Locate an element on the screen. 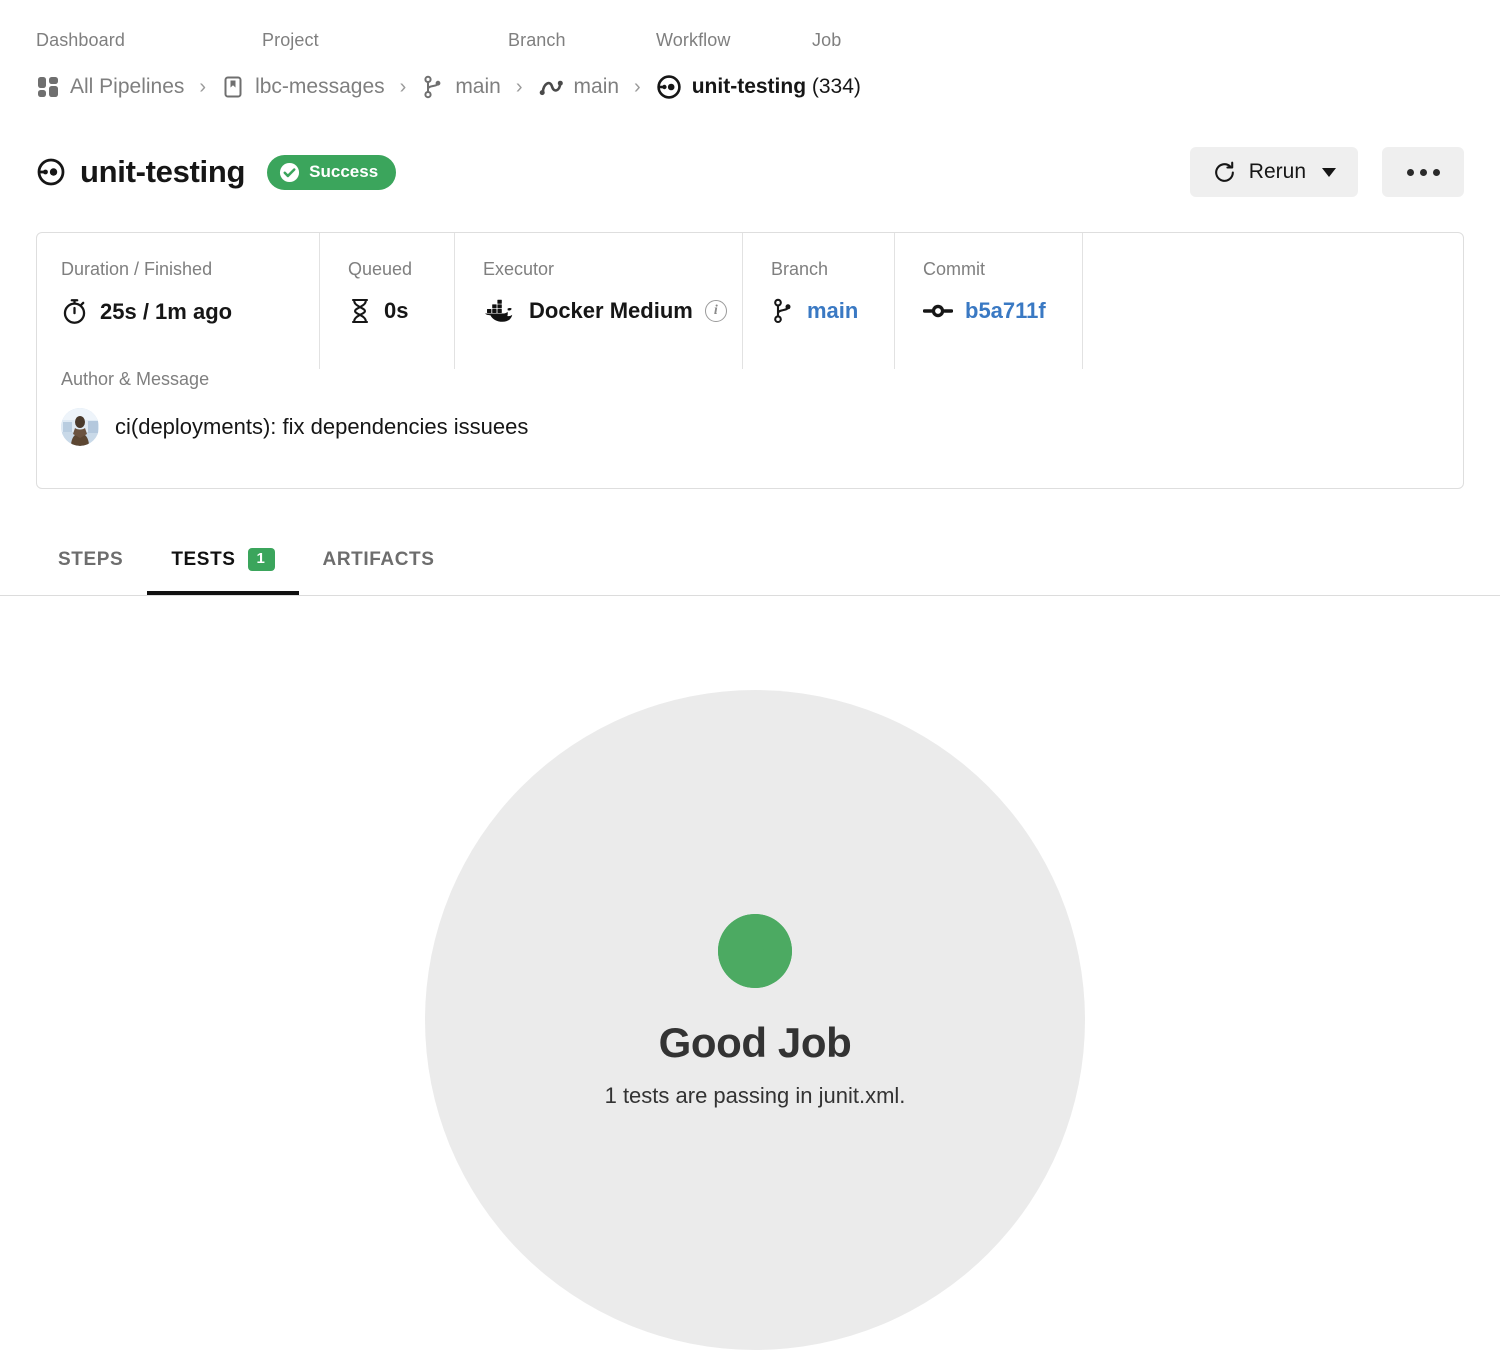 Image resolution: width=1500 pixels, height=1372 pixels. commit-label: Commit is located at coordinates (954, 269).